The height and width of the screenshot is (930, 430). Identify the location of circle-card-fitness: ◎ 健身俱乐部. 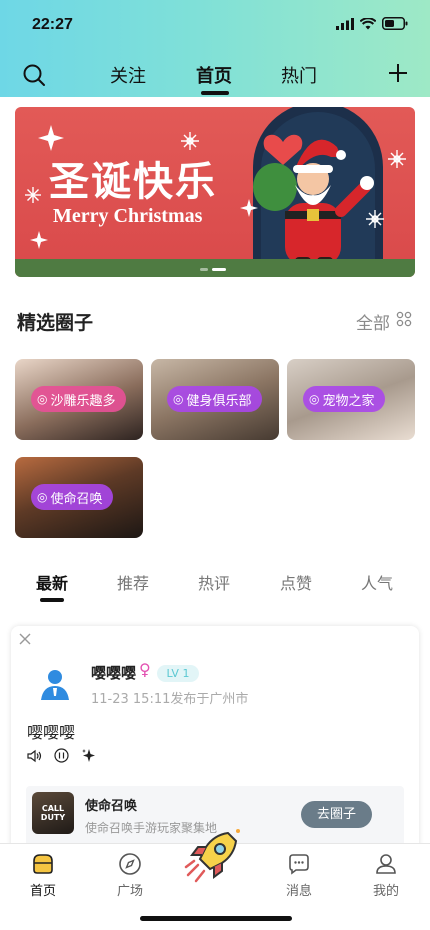
(215, 399).